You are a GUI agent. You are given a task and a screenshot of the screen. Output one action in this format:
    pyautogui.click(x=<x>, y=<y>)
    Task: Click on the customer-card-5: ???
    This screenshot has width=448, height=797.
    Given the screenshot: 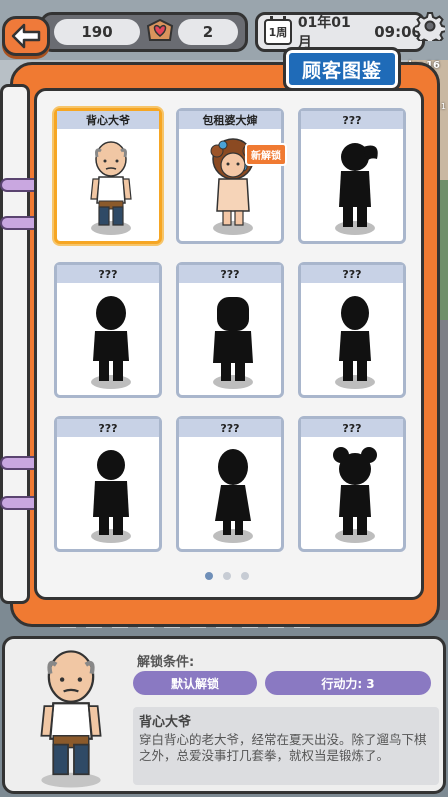 What is the action you would take?
    pyautogui.click(x=230, y=330)
    